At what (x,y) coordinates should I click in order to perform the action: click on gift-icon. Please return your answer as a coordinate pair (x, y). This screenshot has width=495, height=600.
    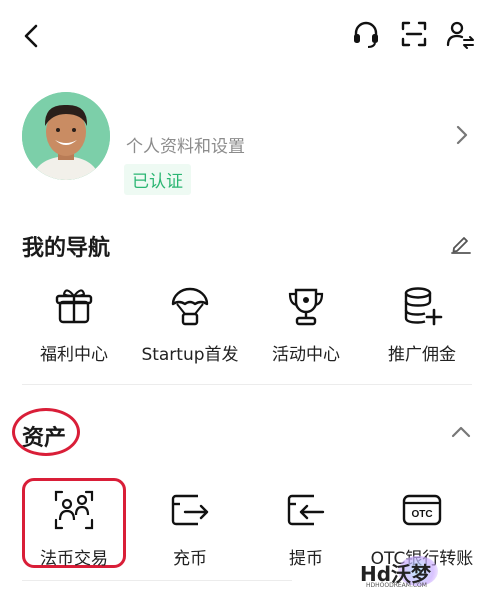
    Looking at the image, I should click on (74, 306).